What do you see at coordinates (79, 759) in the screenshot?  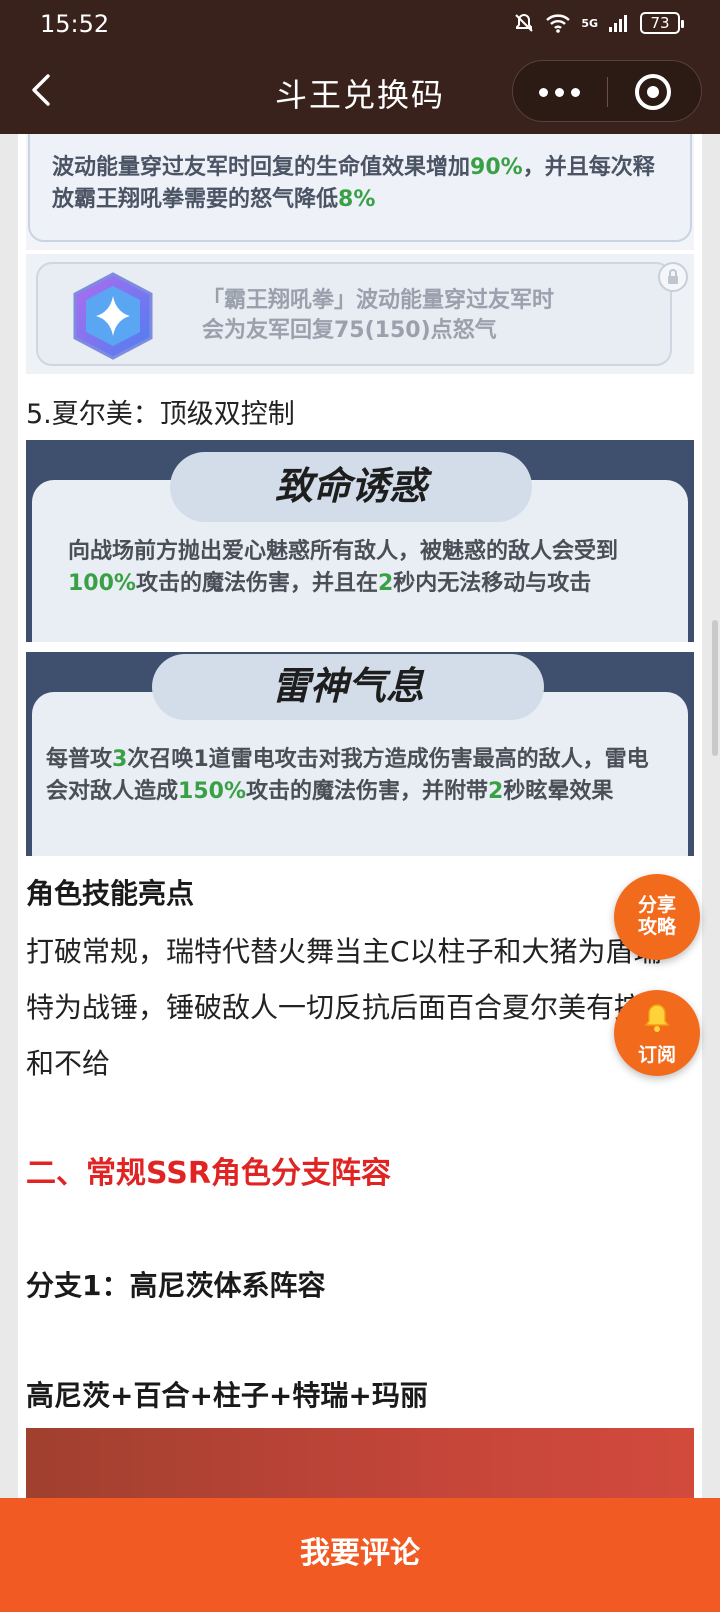 I see `skill2-desc-a: 每普攻` at bounding box center [79, 759].